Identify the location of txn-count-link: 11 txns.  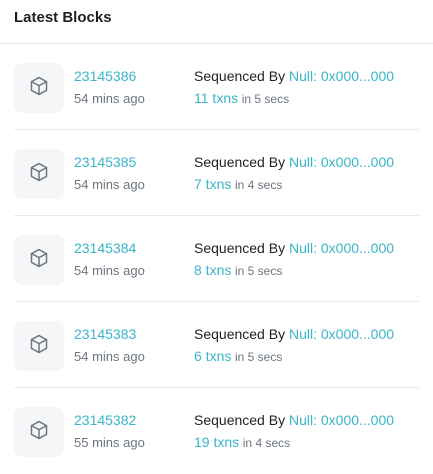
(216, 98).